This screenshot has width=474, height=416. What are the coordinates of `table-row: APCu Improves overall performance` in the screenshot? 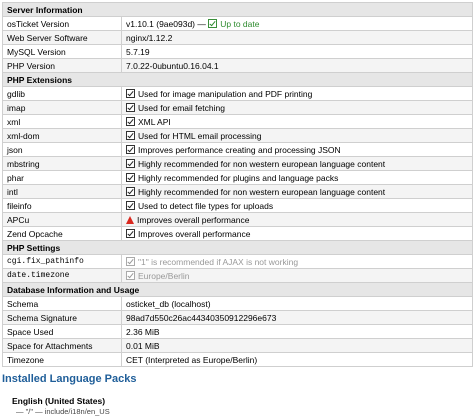 It's located at (238, 219).